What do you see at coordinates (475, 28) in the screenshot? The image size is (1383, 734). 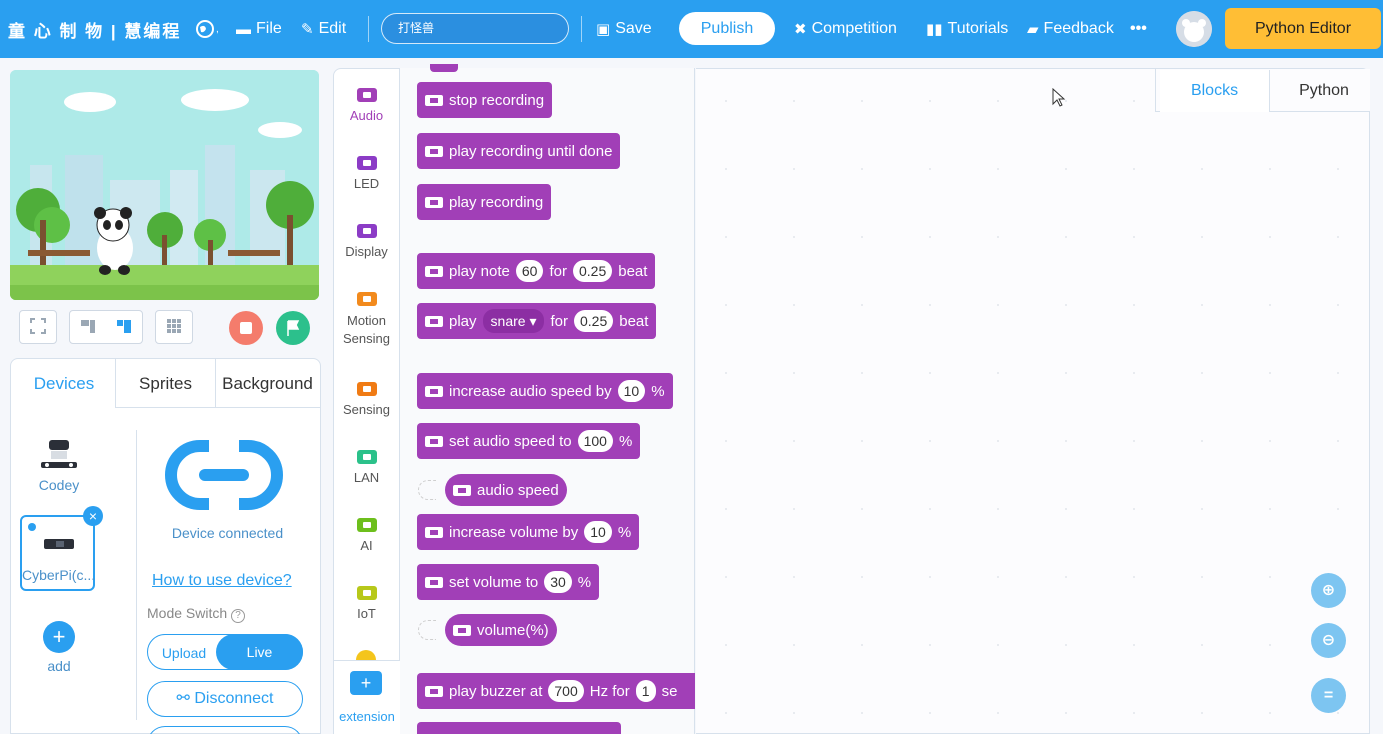 I see `project-name-input: 打怪兽` at bounding box center [475, 28].